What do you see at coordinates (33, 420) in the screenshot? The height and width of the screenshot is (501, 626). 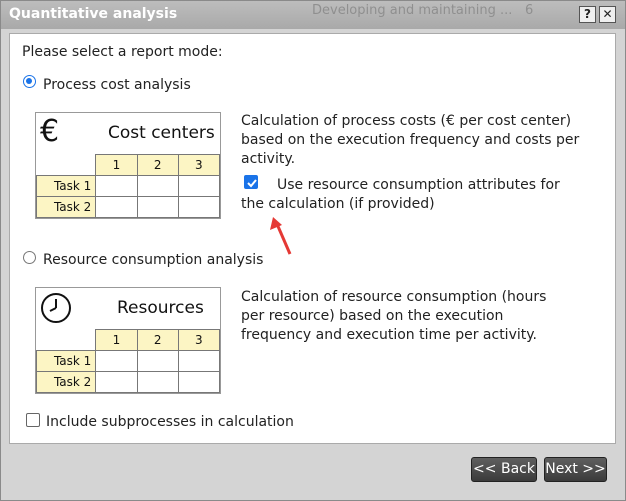 I see `include-subprocesses-checkbox` at bounding box center [33, 420].